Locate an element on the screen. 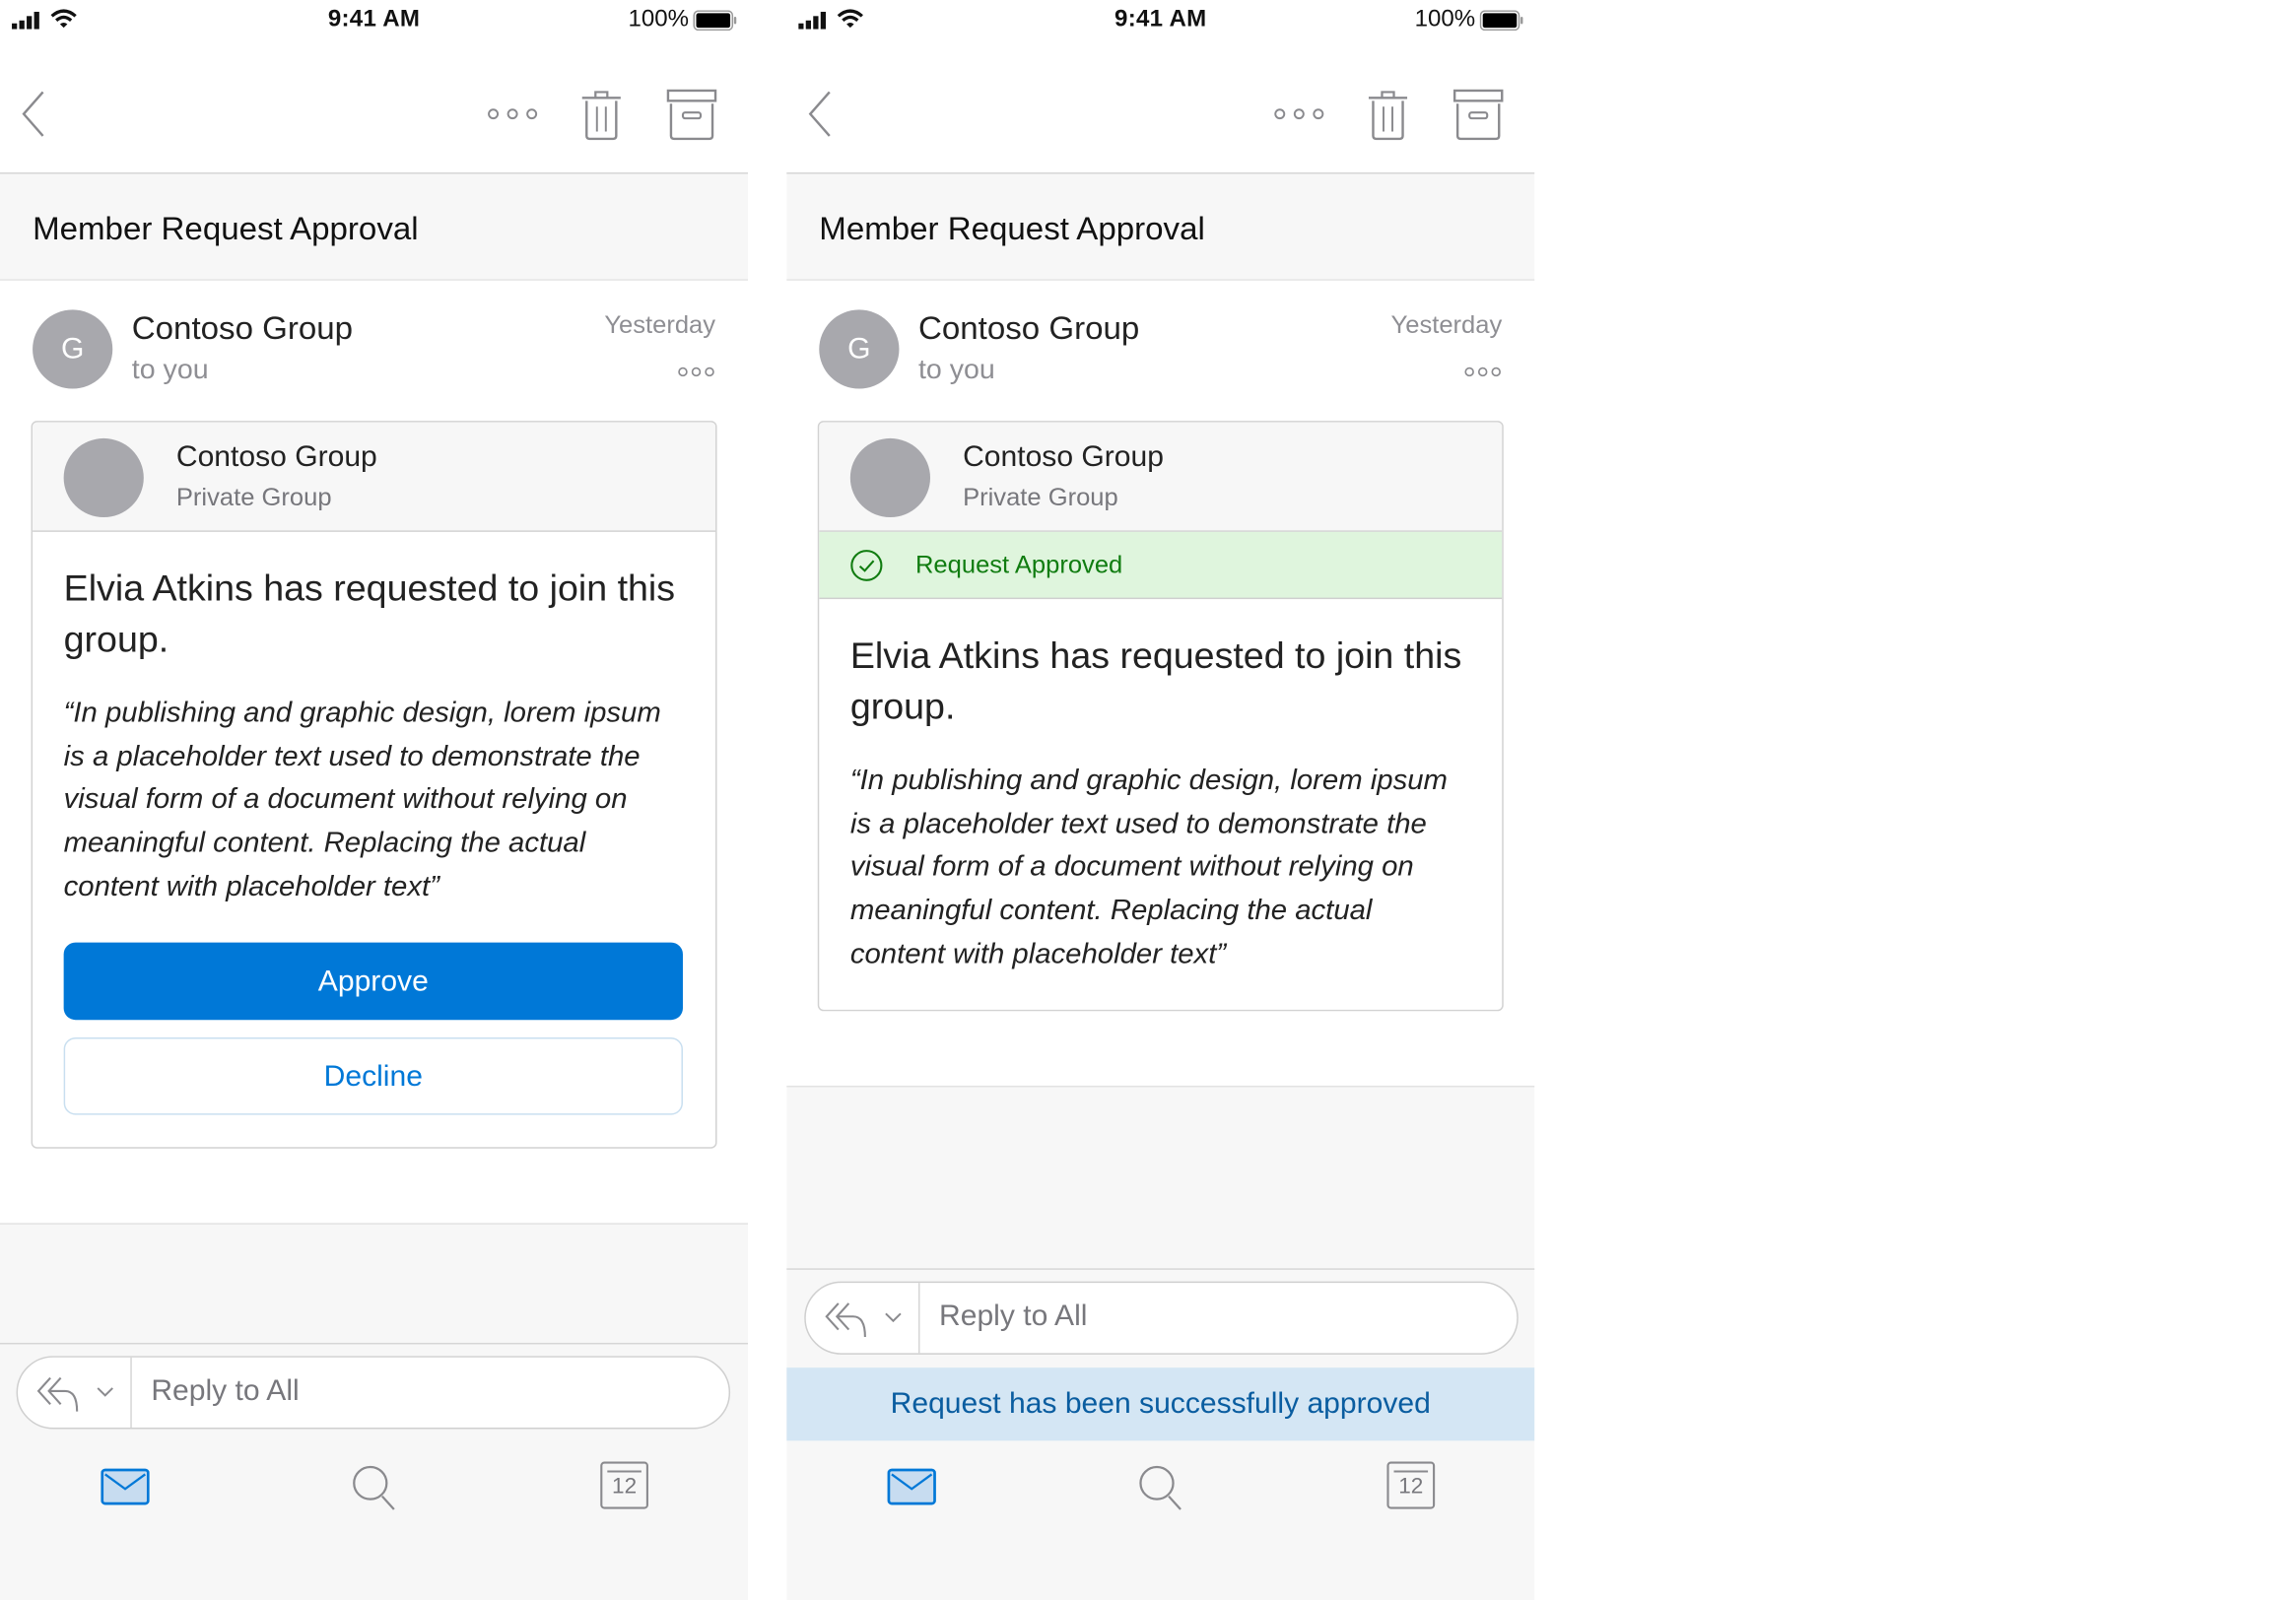 This screenshot has width=2296, height=1600. approved-status-label: Request Approved is located at coordinates (1018, 565).